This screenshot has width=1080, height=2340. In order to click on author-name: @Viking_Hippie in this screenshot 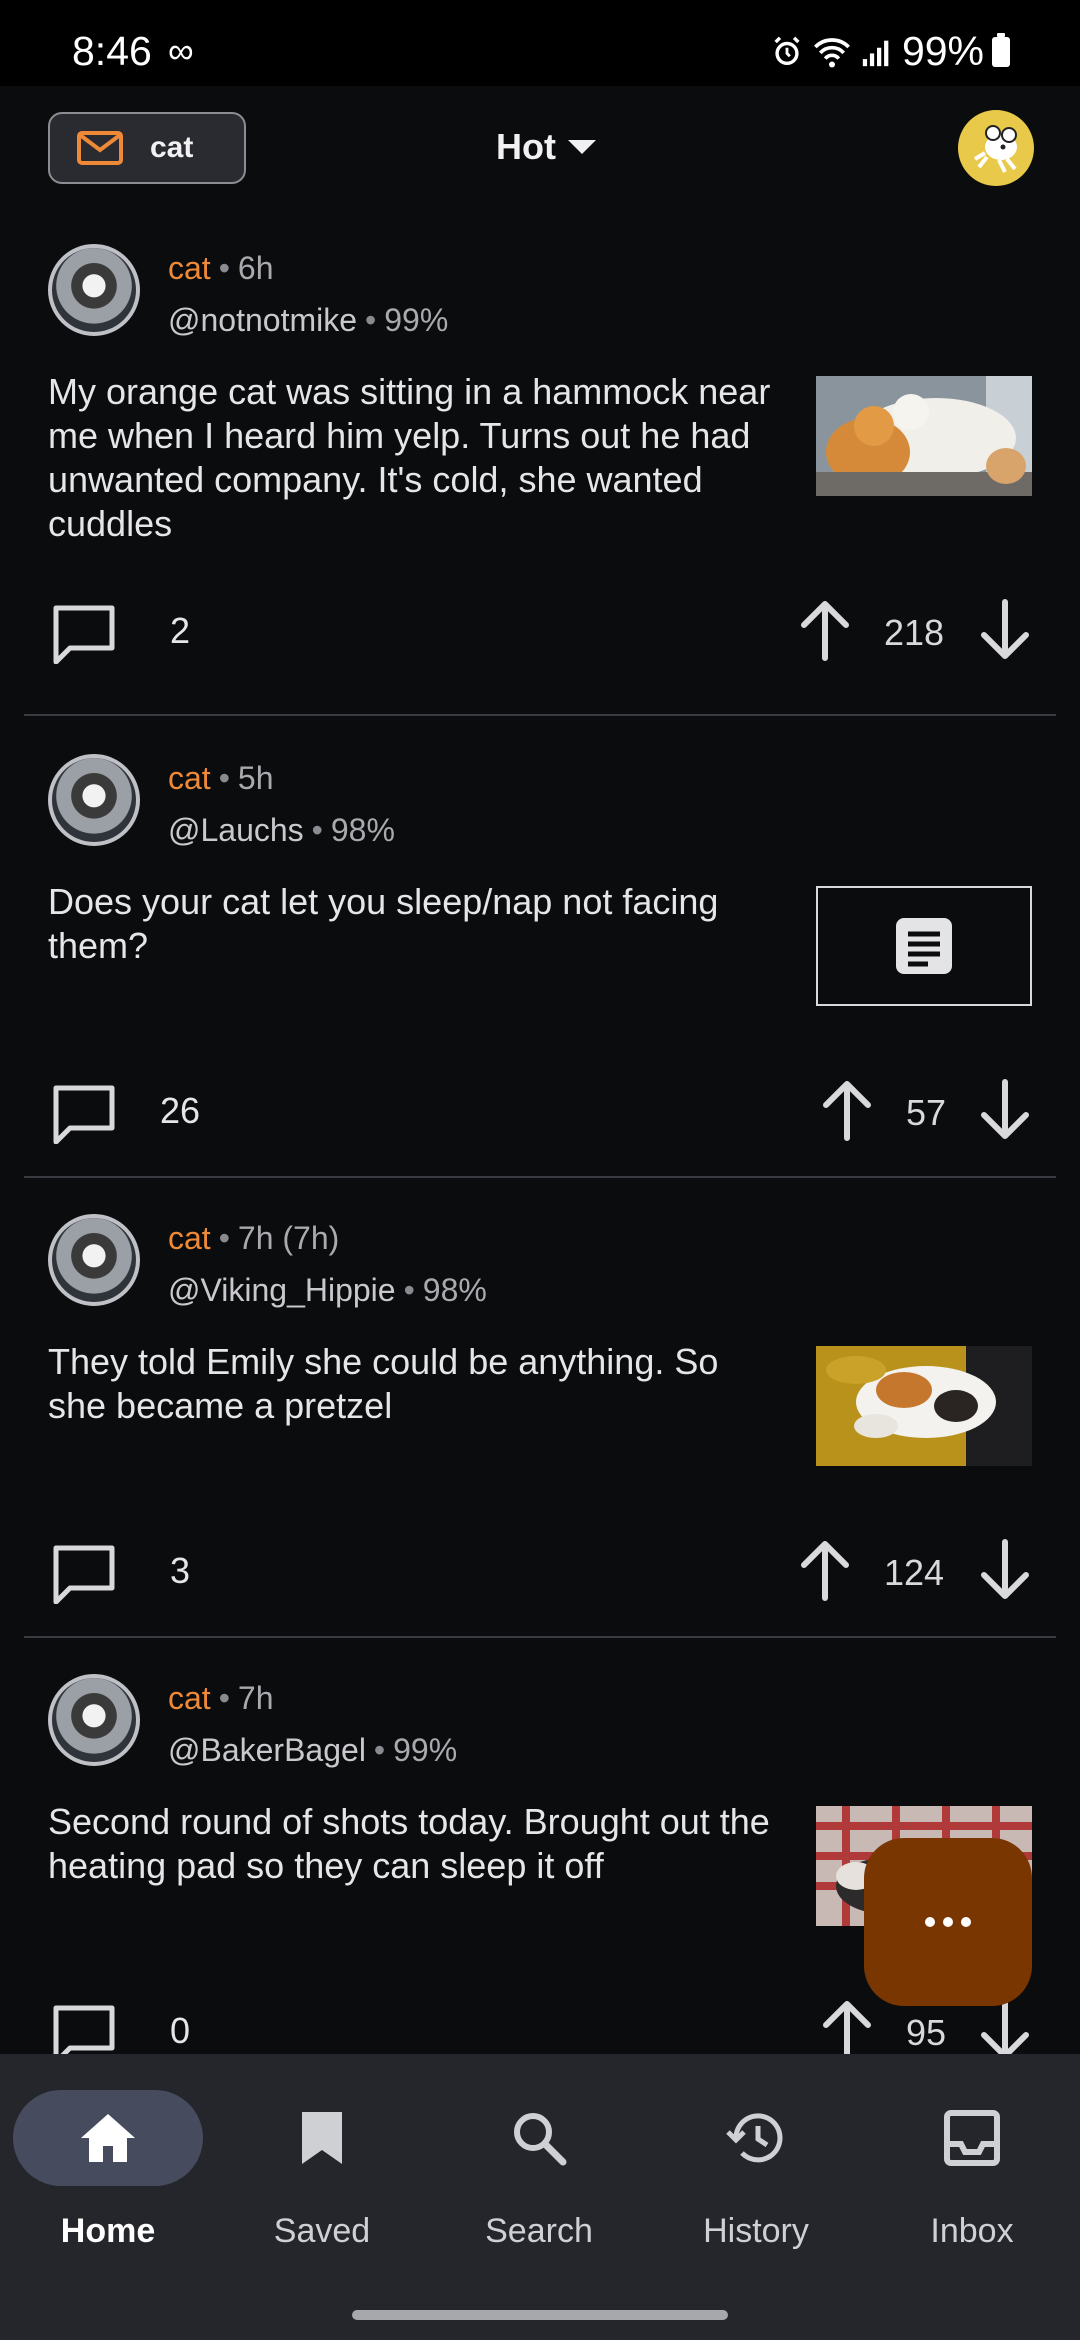, I will do `click(282, 1290)`.